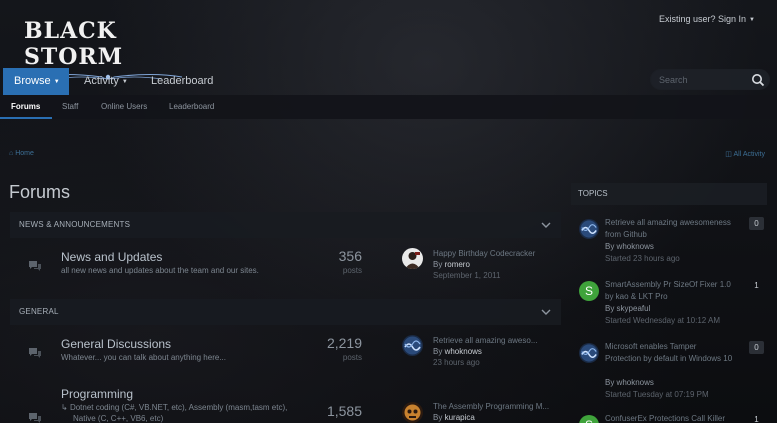 Image resolution: width=777 pixels, height=423 pixels. I want to click on all-activity-label: All Activity, so click(749, 154).